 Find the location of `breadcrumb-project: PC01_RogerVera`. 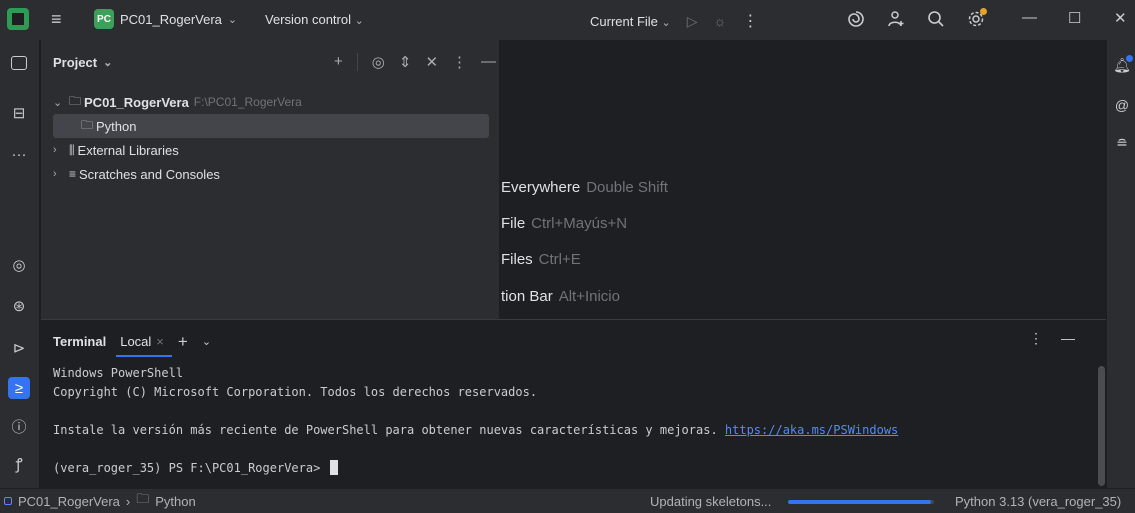

breadcrumb-project: PC01_RogerVera is located at coordinates (69, 501).